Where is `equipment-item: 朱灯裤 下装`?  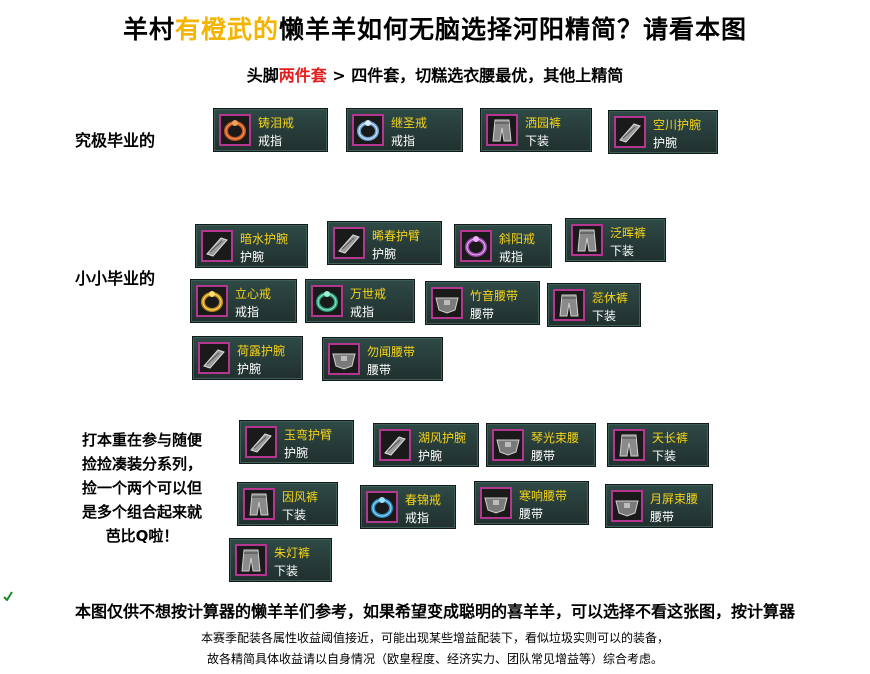
equipment-item: 朱灯裤 下装 is located at coordinates (280, 560).